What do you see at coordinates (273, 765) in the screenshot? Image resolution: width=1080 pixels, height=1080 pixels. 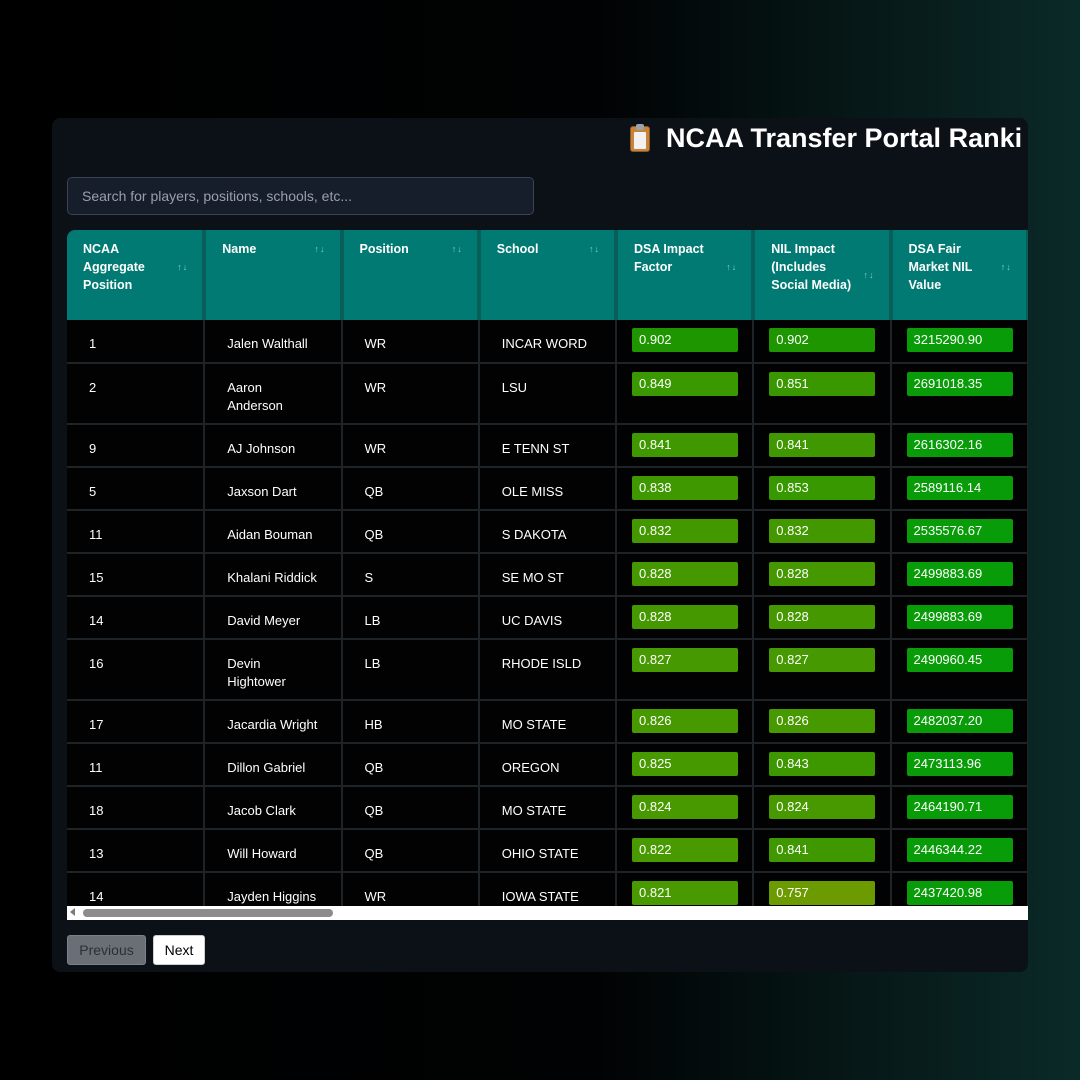 I see `cell-name: Dillon Gabriel` at bounding box center [273, 765].